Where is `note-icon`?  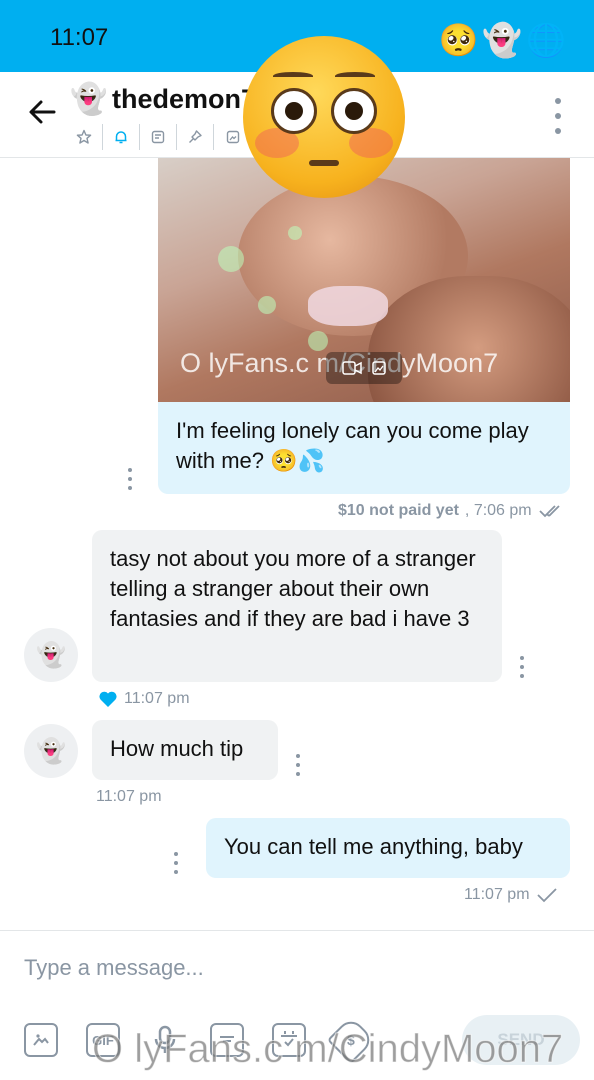 note-icon is located at coordinates (158, 137).